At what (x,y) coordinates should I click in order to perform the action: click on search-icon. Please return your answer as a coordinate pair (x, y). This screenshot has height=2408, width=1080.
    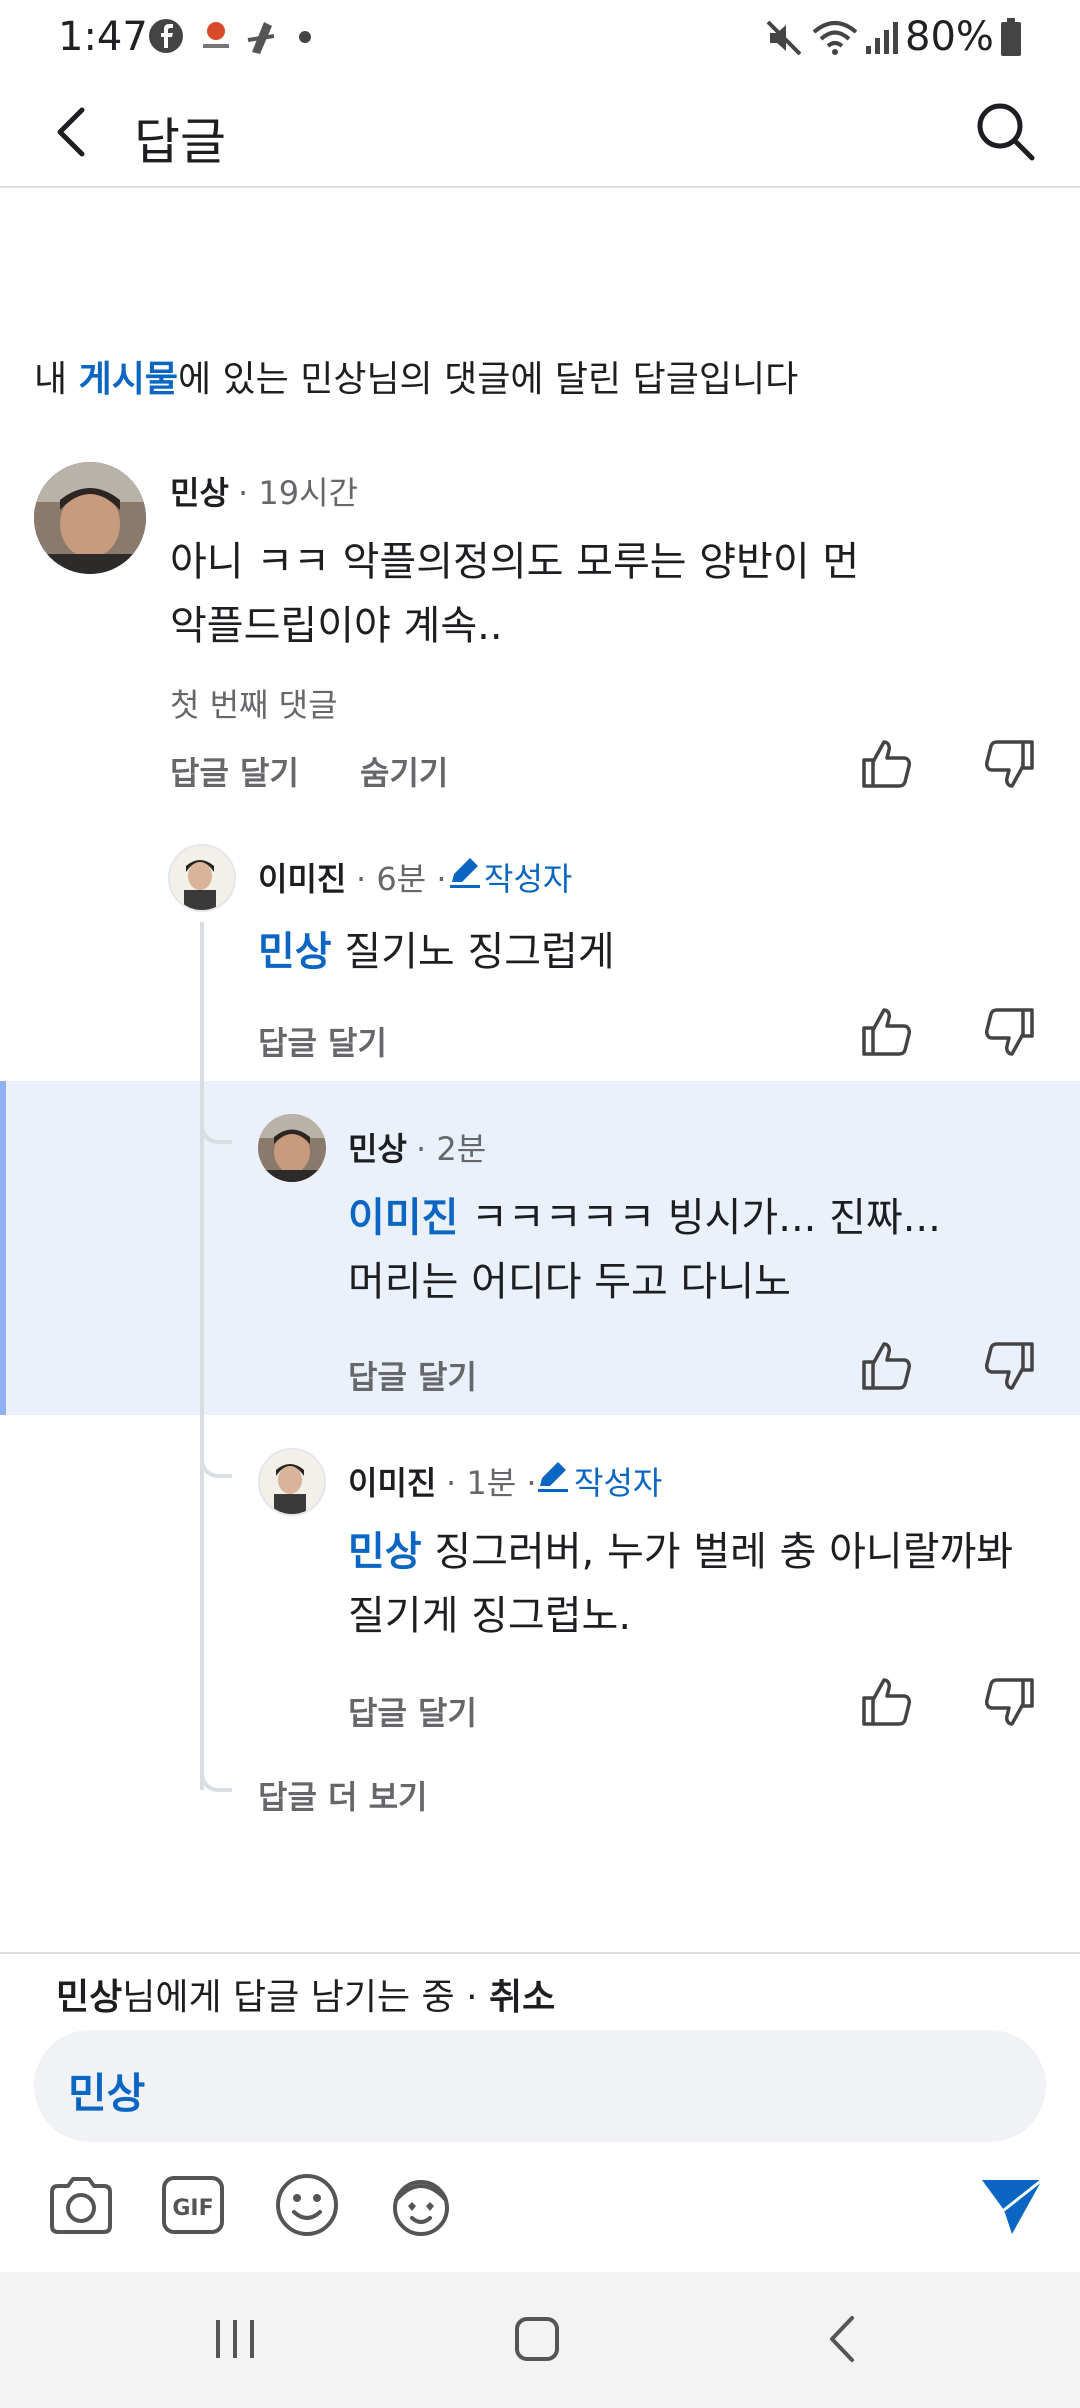
    Looking at the image, I should click on (1005, 131).